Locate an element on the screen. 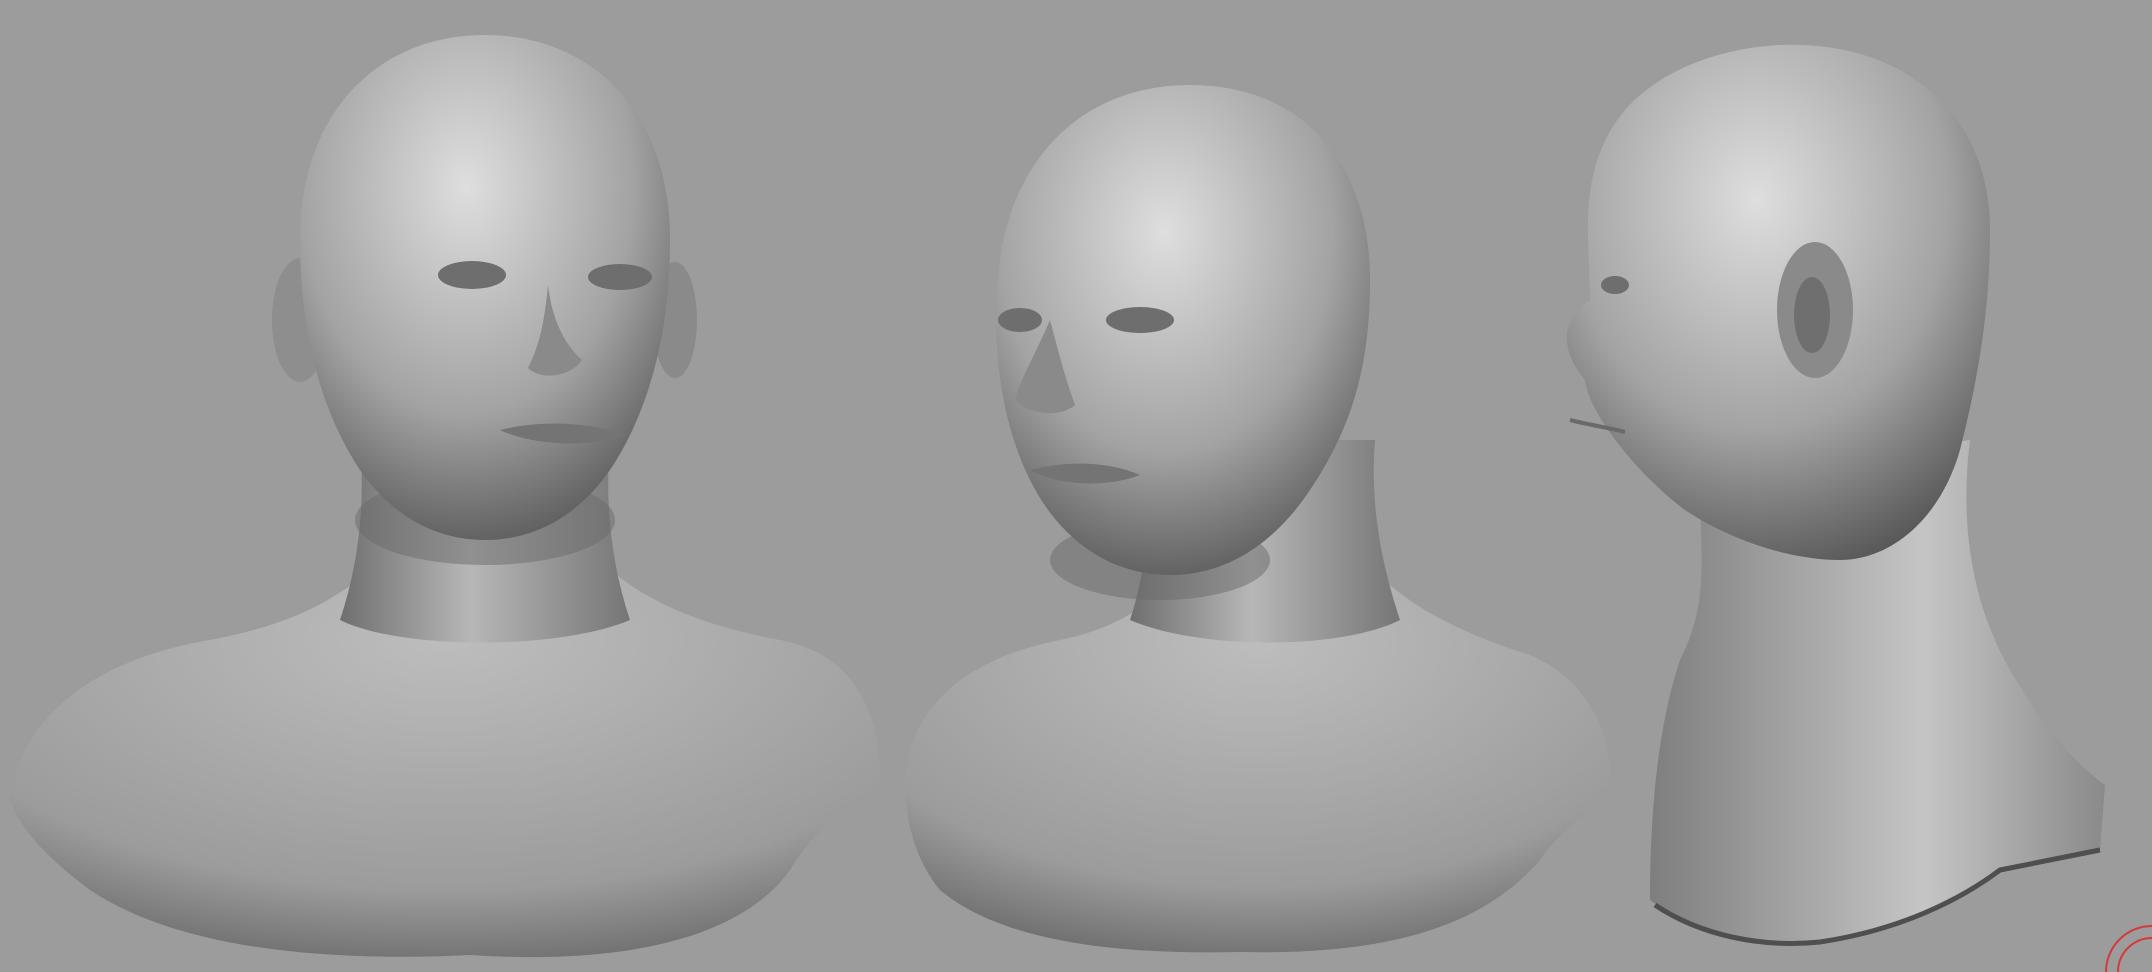  axis-gizmo-icon is located at coordinates (2122, 942).